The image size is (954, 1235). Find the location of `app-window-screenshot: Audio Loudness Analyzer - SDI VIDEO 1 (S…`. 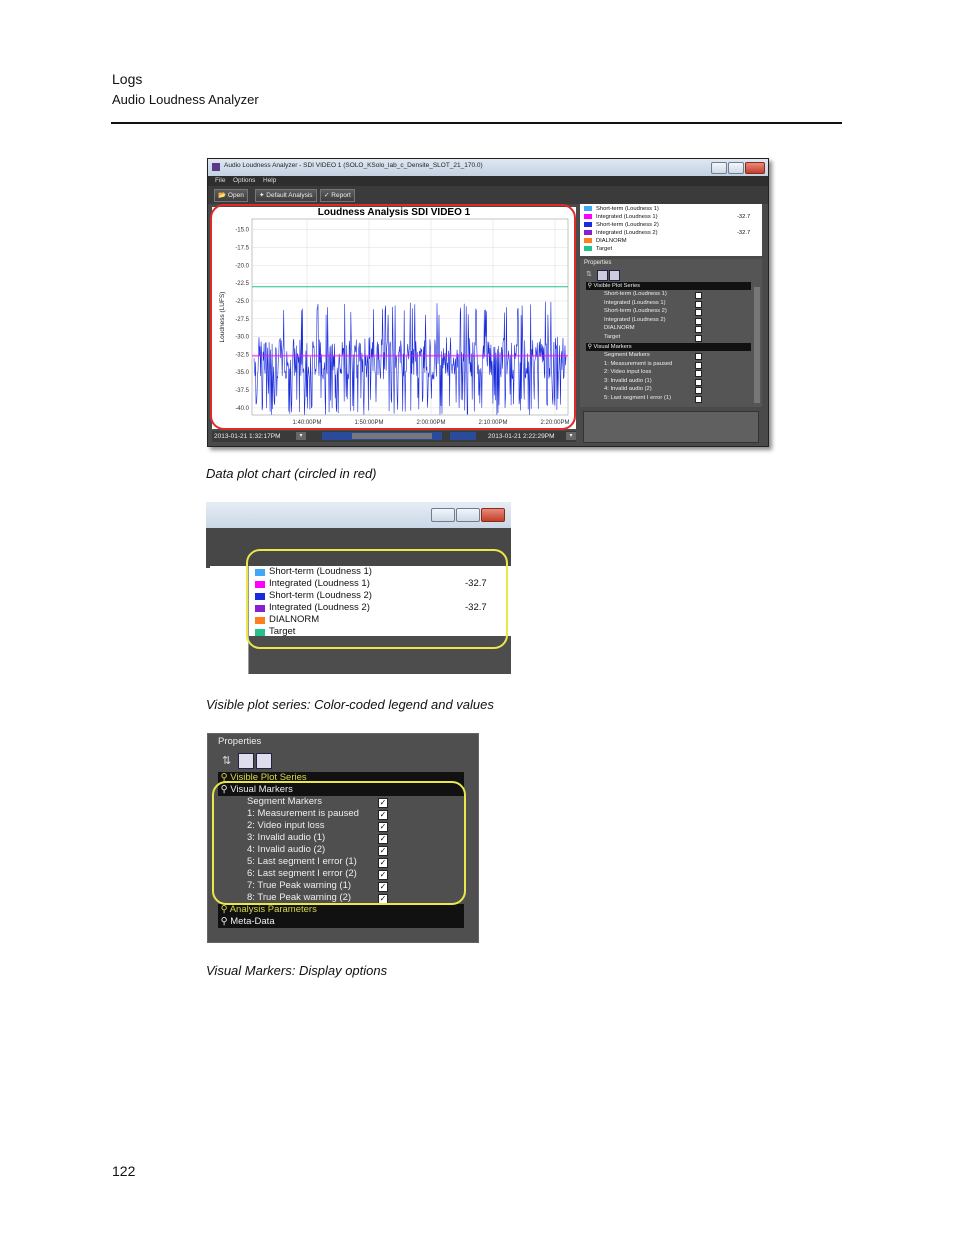

app-window-screenshot: Audio Loudness Analyzer - SDI VIDEO 1 (S… is located at coordinates (488, 302).